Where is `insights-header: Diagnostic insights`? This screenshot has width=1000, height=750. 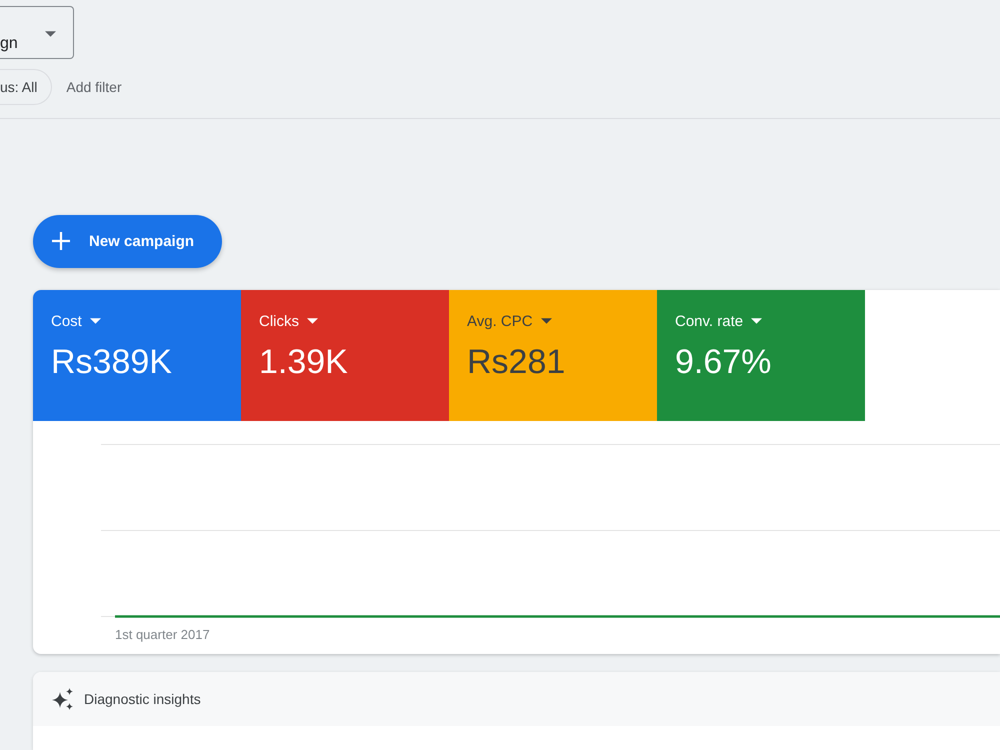 insights-header: Diagnostic insights is located at coordinates (516, 699).